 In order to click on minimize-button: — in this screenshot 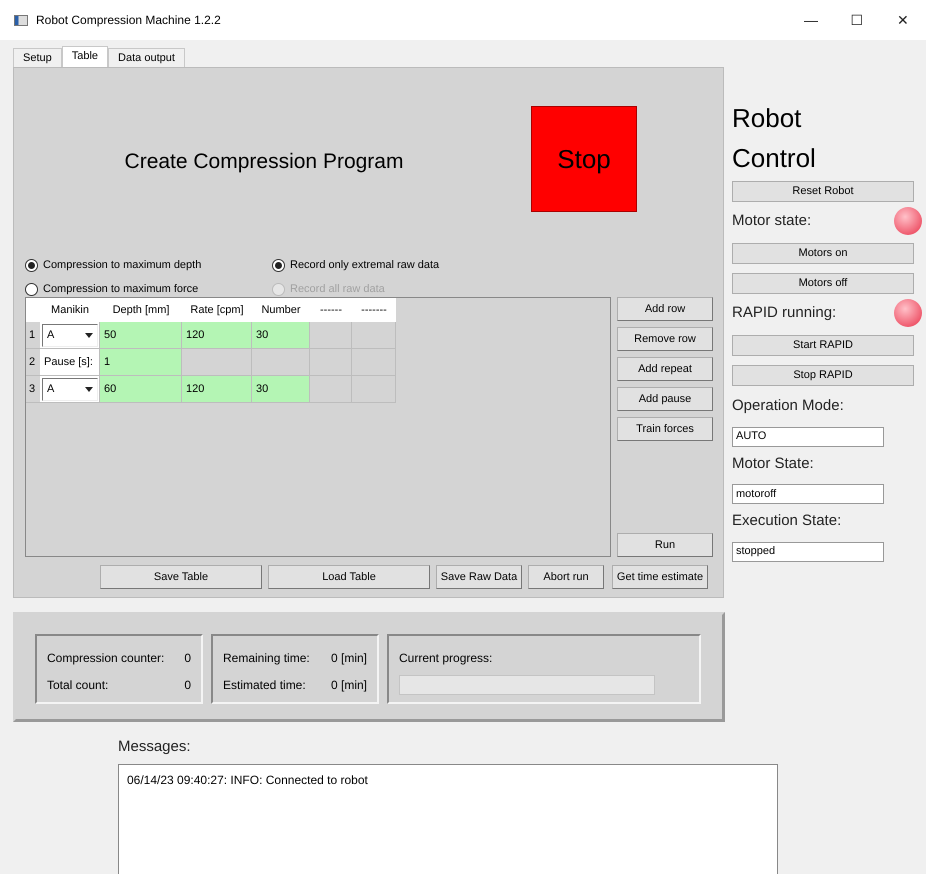, I will do `click(811, 20)`.